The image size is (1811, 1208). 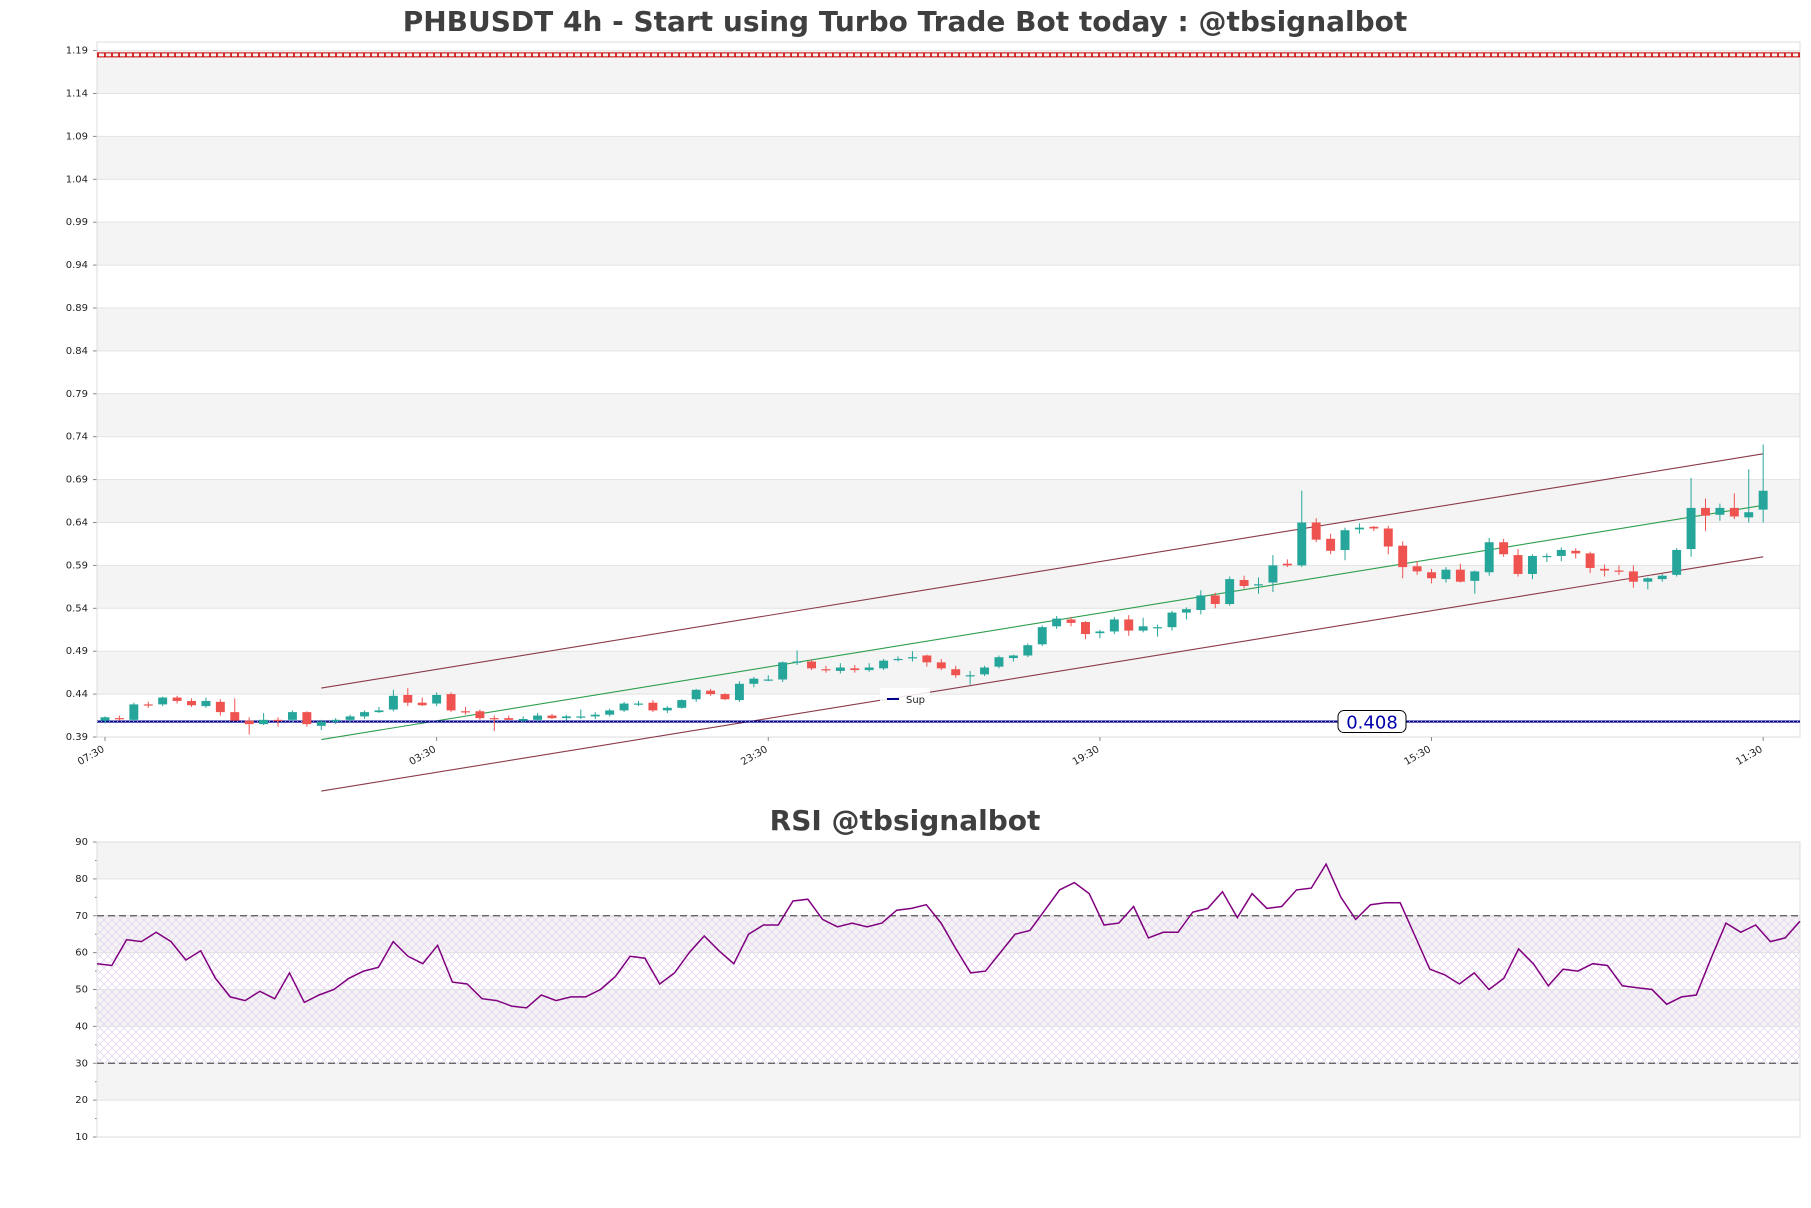 What do you see at coordinates (81, 1063) in the screenshot?
I see `y-tick-label: 30` at bounding box center [81, 1063].